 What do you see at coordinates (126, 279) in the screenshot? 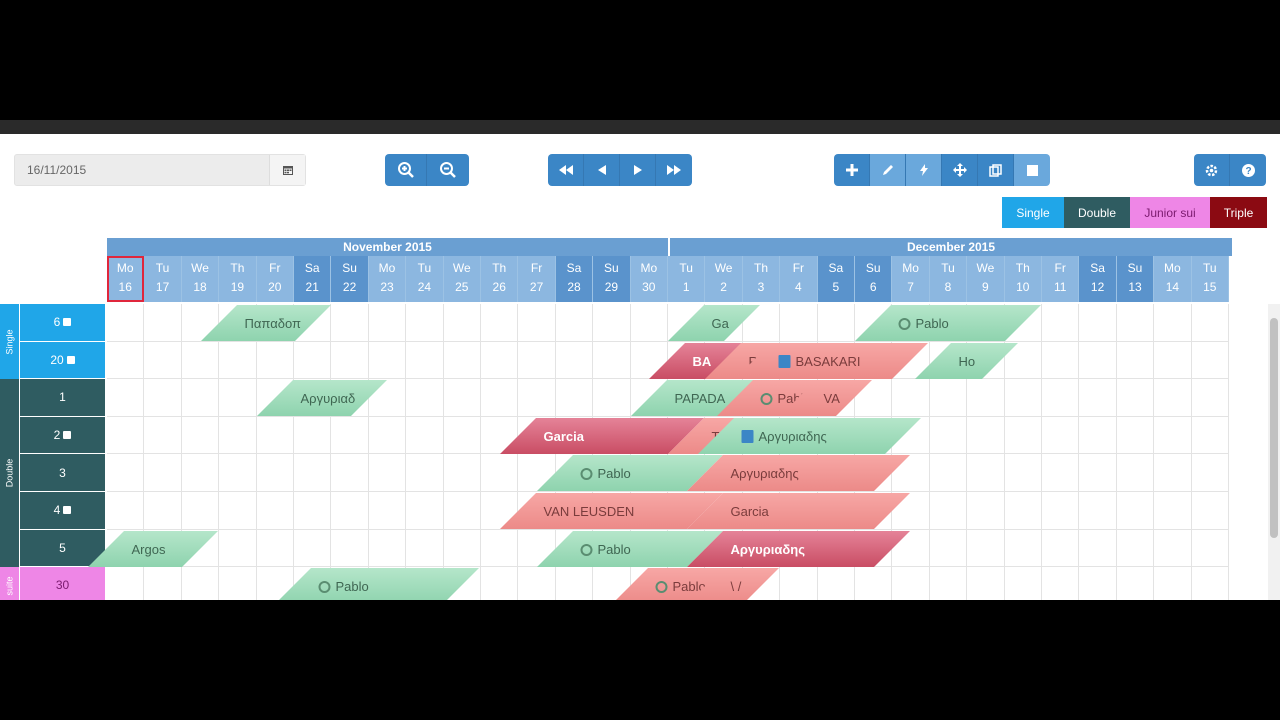
I see `day-header-today: Mo 16` at bounding box center [126, 279].